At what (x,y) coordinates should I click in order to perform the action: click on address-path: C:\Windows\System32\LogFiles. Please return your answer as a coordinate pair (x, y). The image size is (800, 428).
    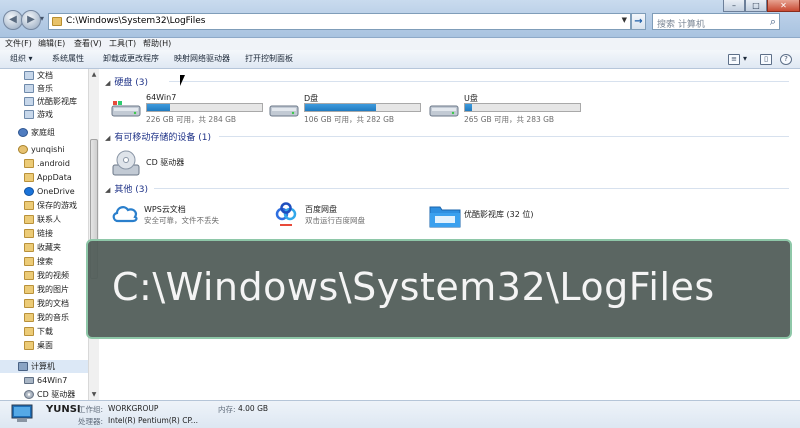
    Looking at the image, I should click on (135, 21).